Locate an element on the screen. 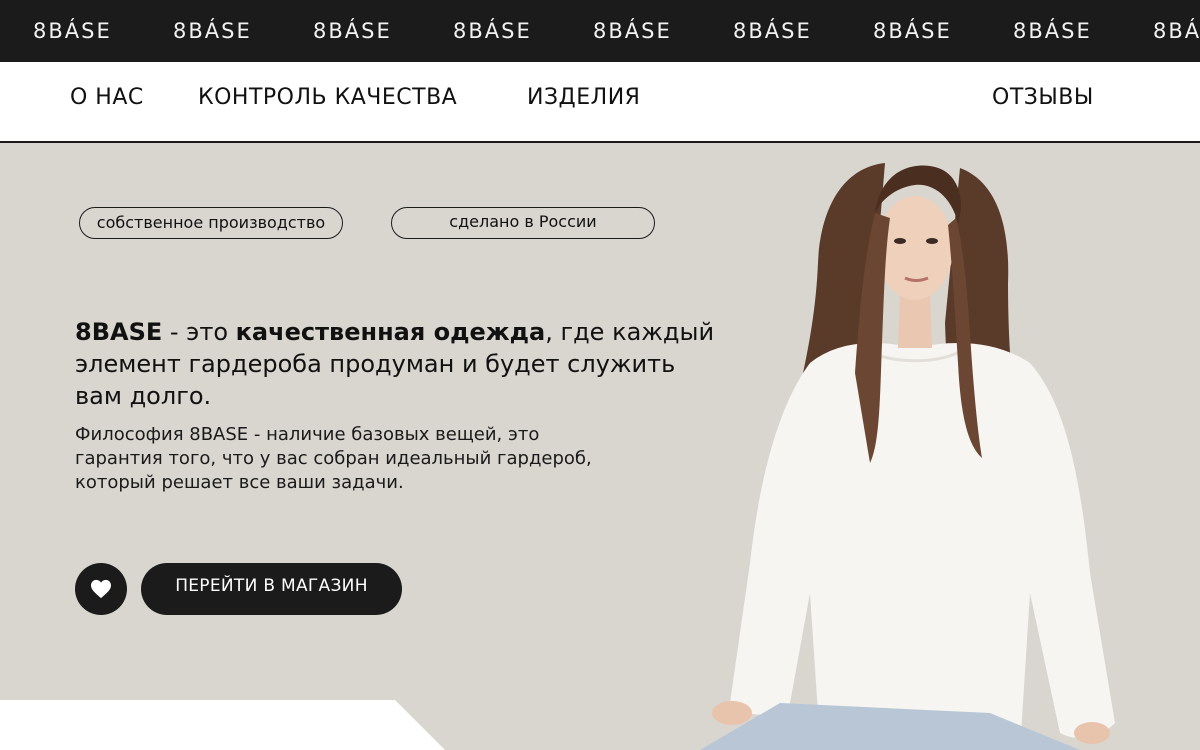  nav-about: О НАС is located at coordinates (107, 97).